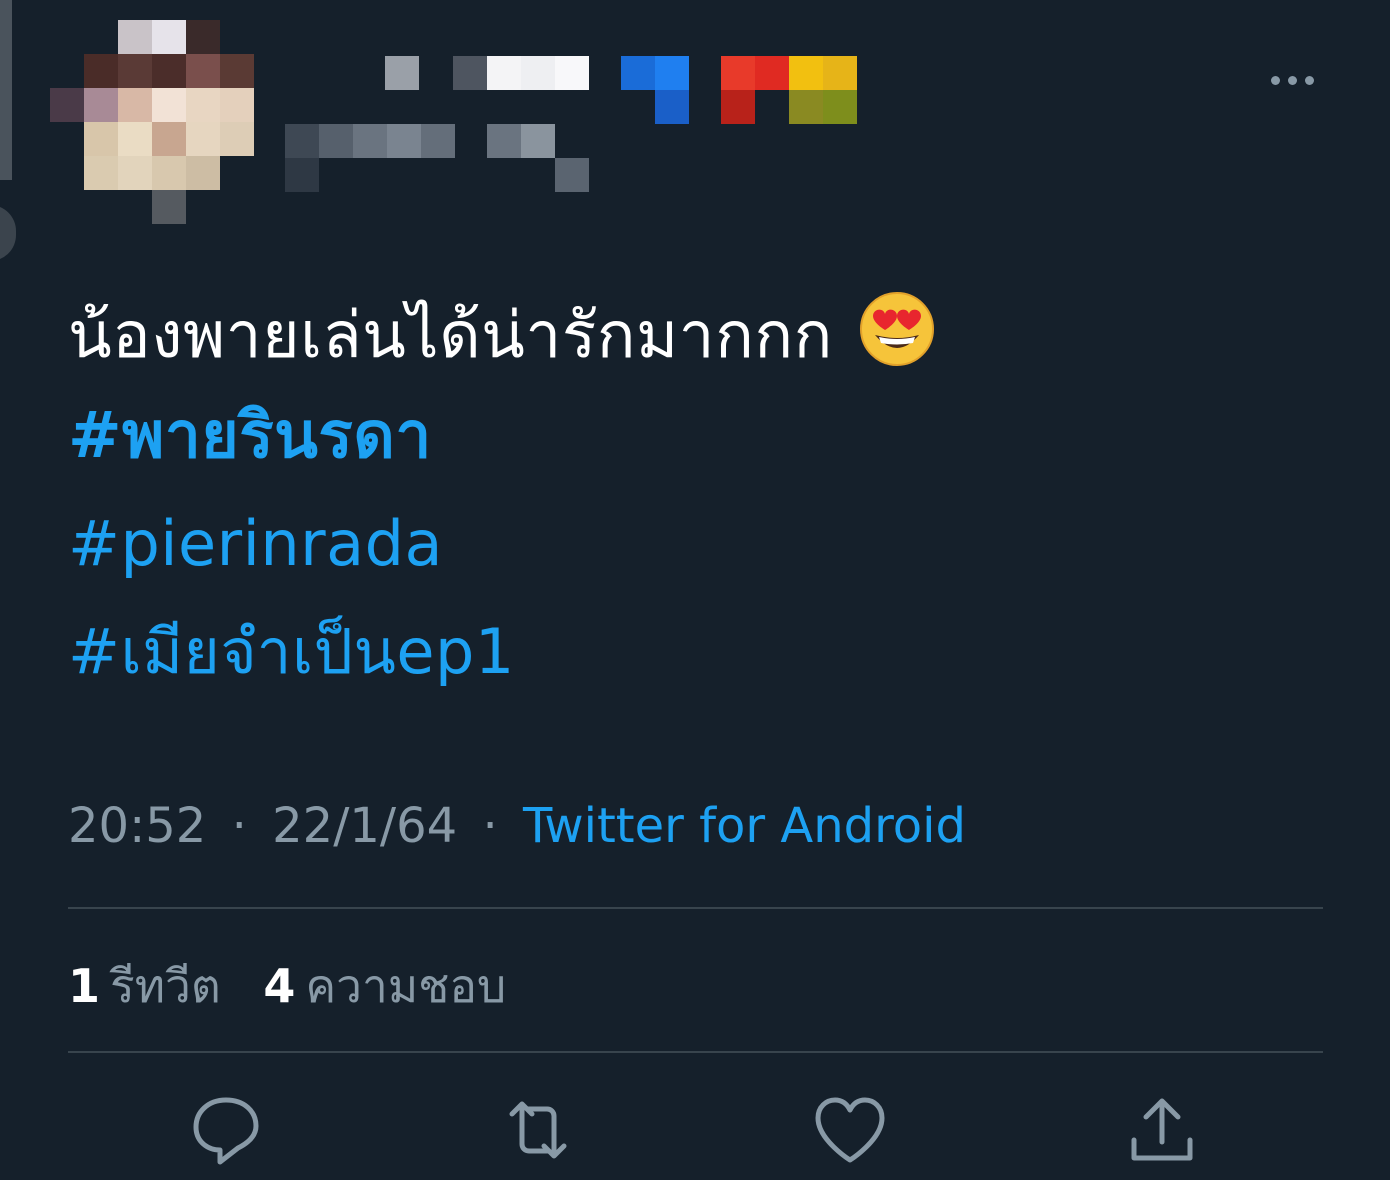 This screenshot has height=1180, width=1390. Describe the element at coordinates (744, 826) in the screenshot. I see `tweet-source-link: Twitter for Android` at that location.